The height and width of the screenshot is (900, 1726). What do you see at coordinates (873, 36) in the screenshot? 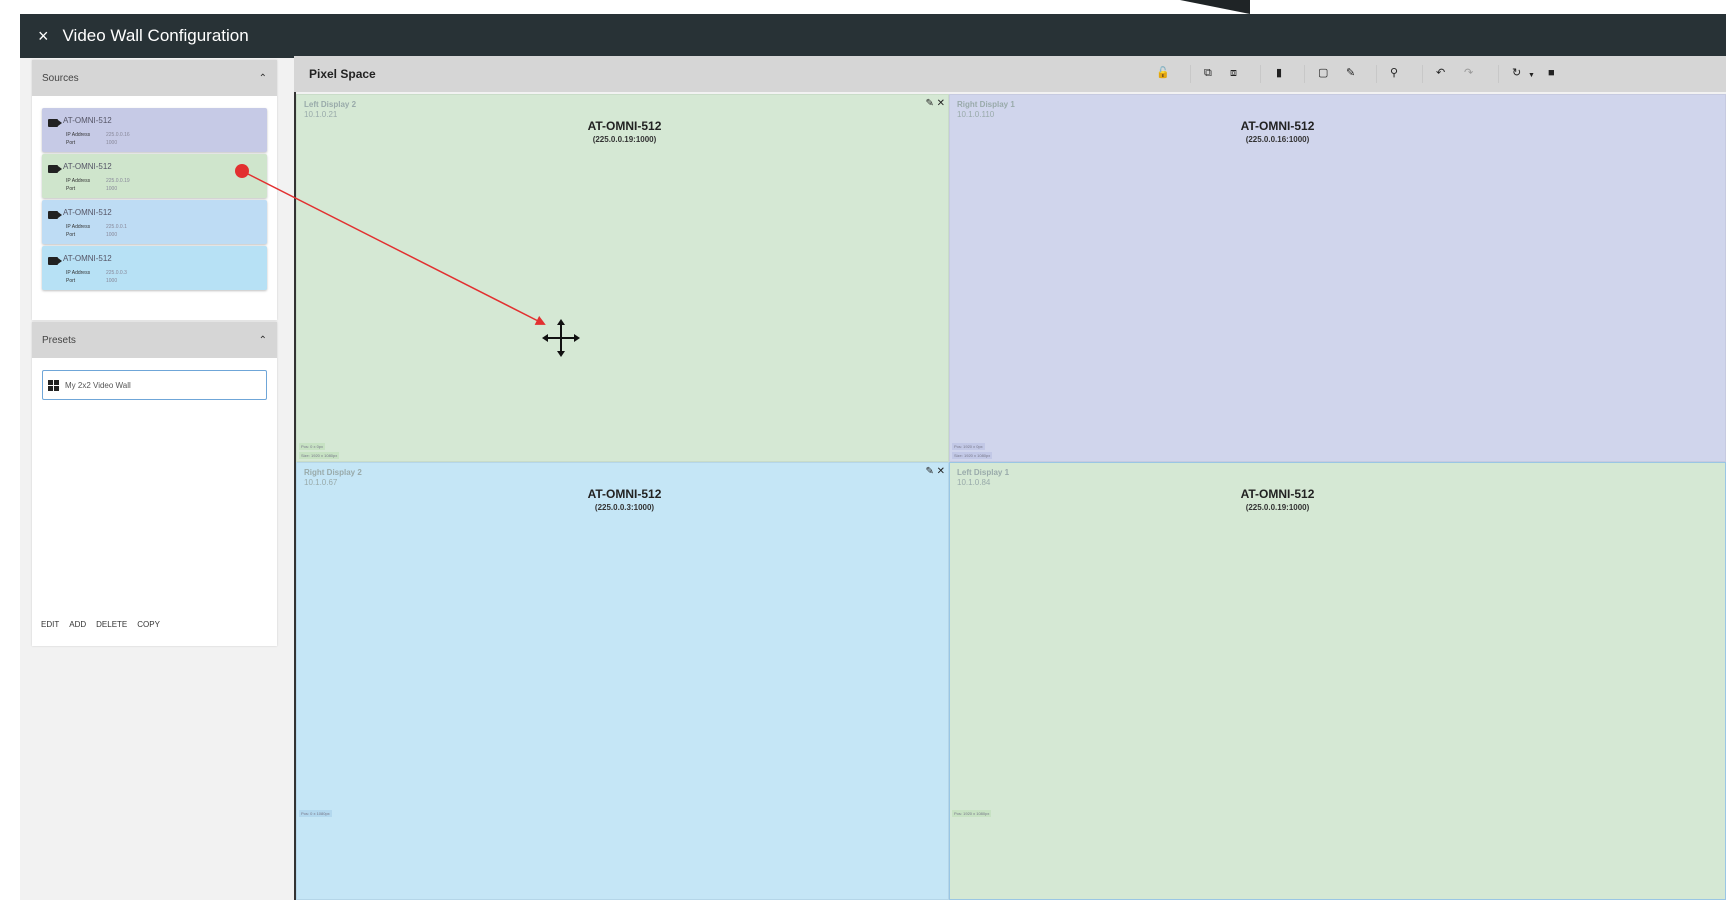
I see `title-bar: × Video Wall Configuration` at bounding box center [873, 36].